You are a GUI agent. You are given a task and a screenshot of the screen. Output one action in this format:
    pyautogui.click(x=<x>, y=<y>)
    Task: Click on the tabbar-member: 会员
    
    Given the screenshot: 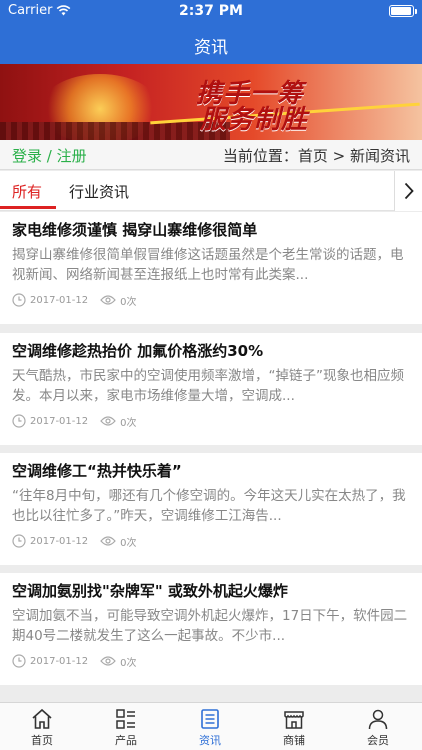 What is the action you would take?
    pyautogui.click(x=378, y=726)
    